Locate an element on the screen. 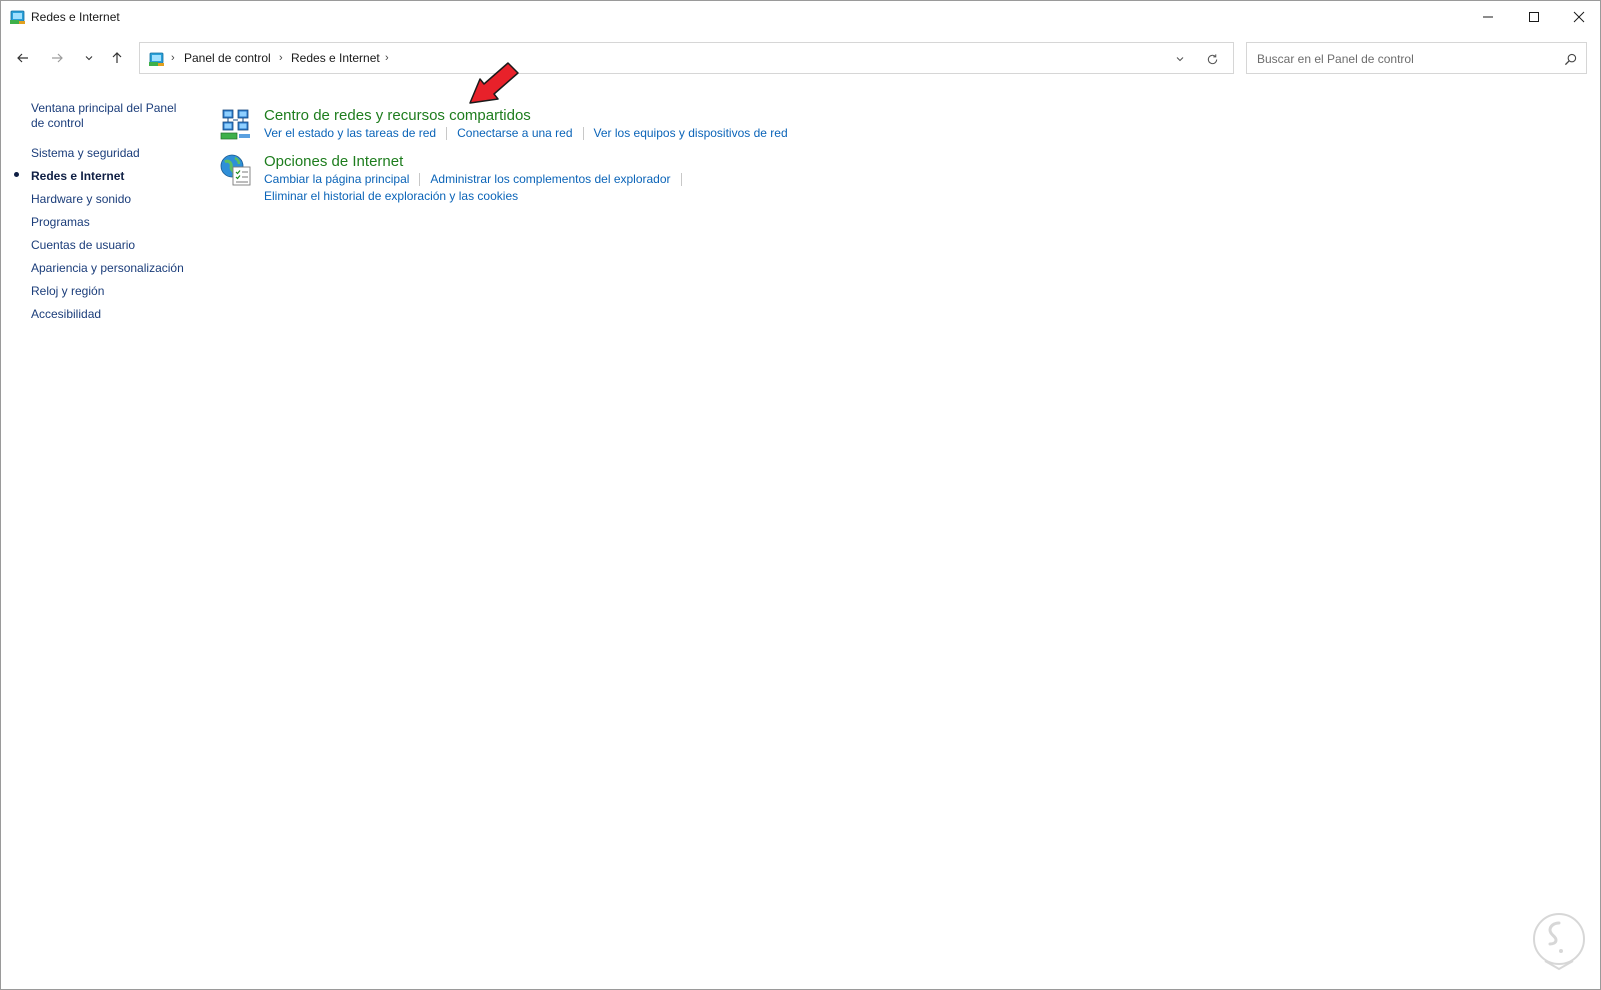 The image size is (1601, 990). sidebar-item-hardware: Hardware y sonido is located at coordinates (112, 199).